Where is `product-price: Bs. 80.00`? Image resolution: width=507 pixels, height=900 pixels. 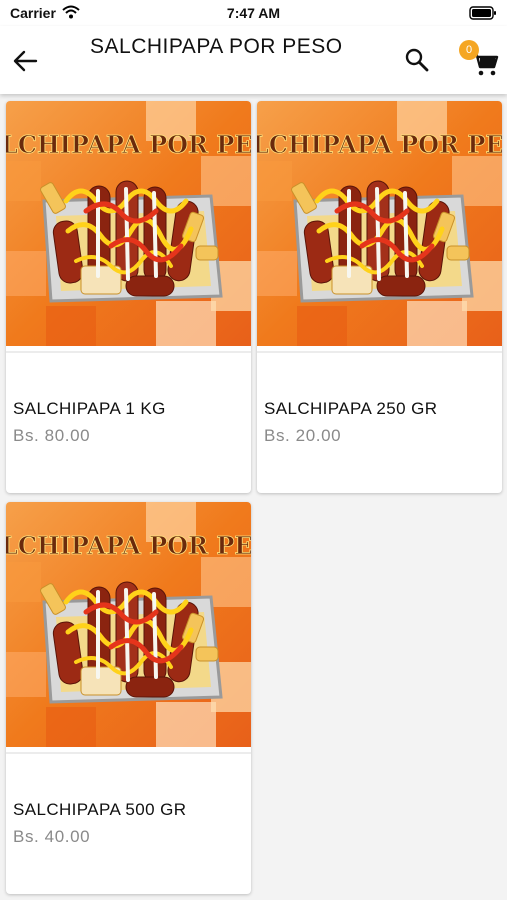 product-price: Bs. 80.00 is located at coordinates (52, 435).